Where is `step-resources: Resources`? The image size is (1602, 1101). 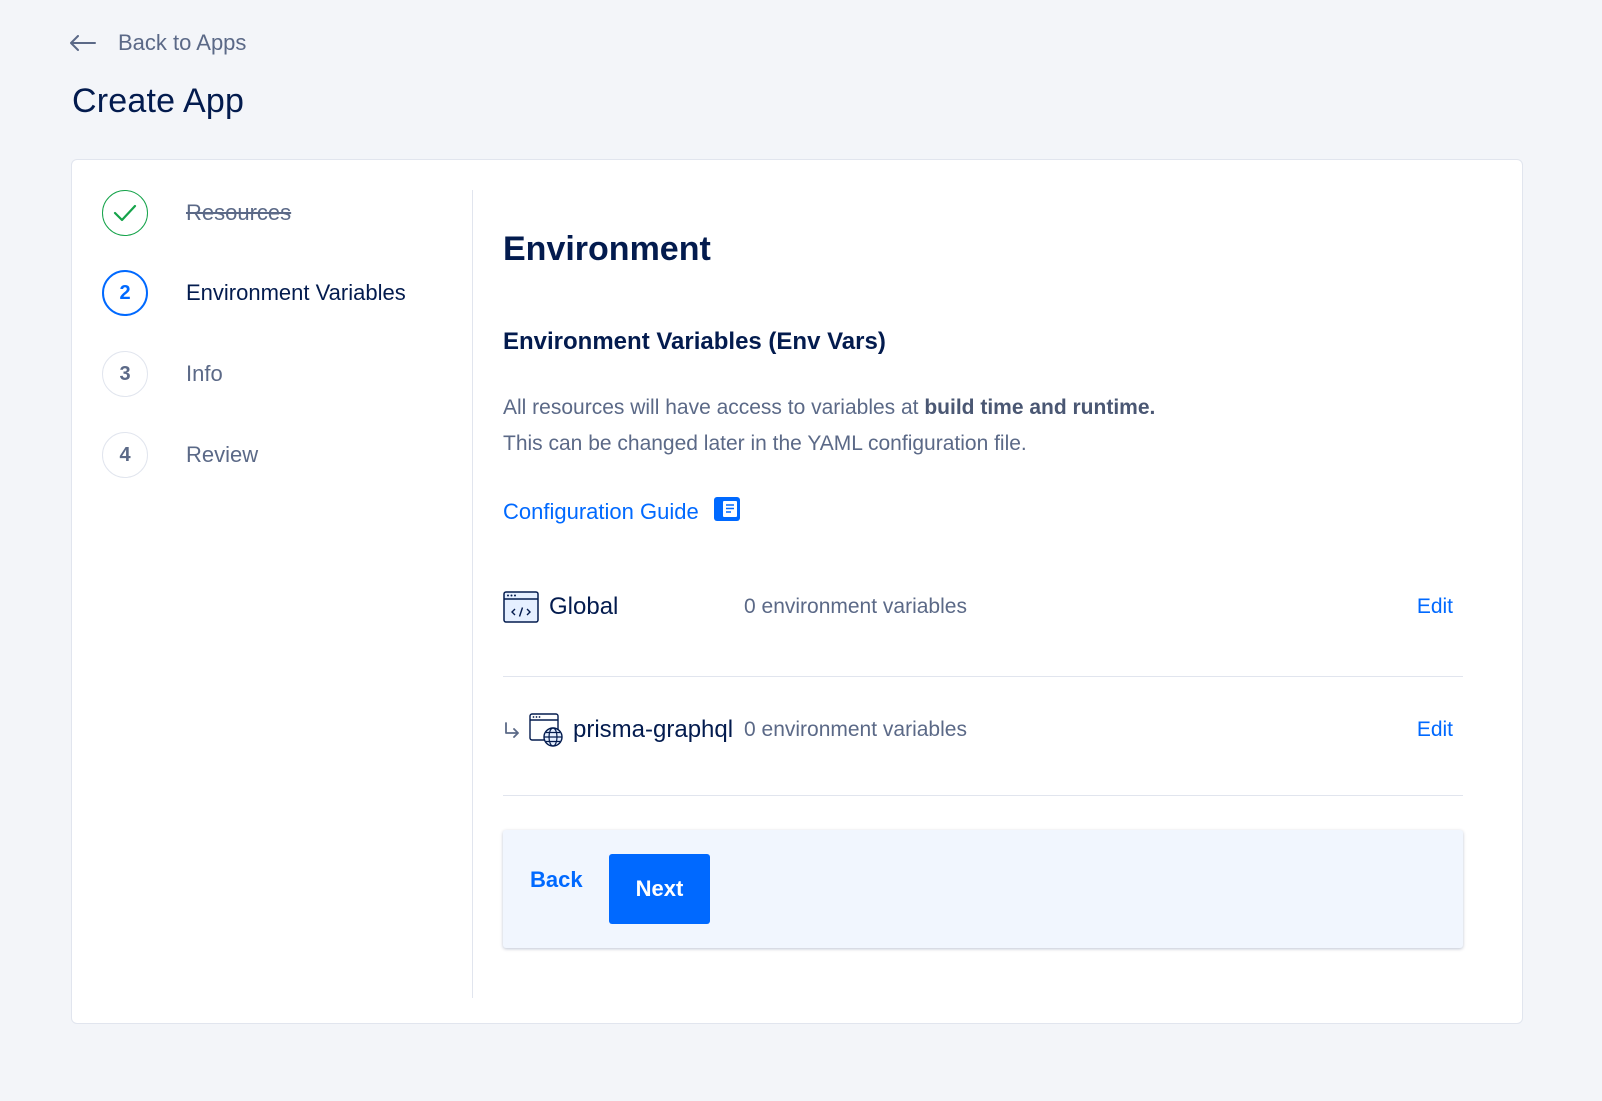 step-resources: Resources is located at coordinates (196, 213).